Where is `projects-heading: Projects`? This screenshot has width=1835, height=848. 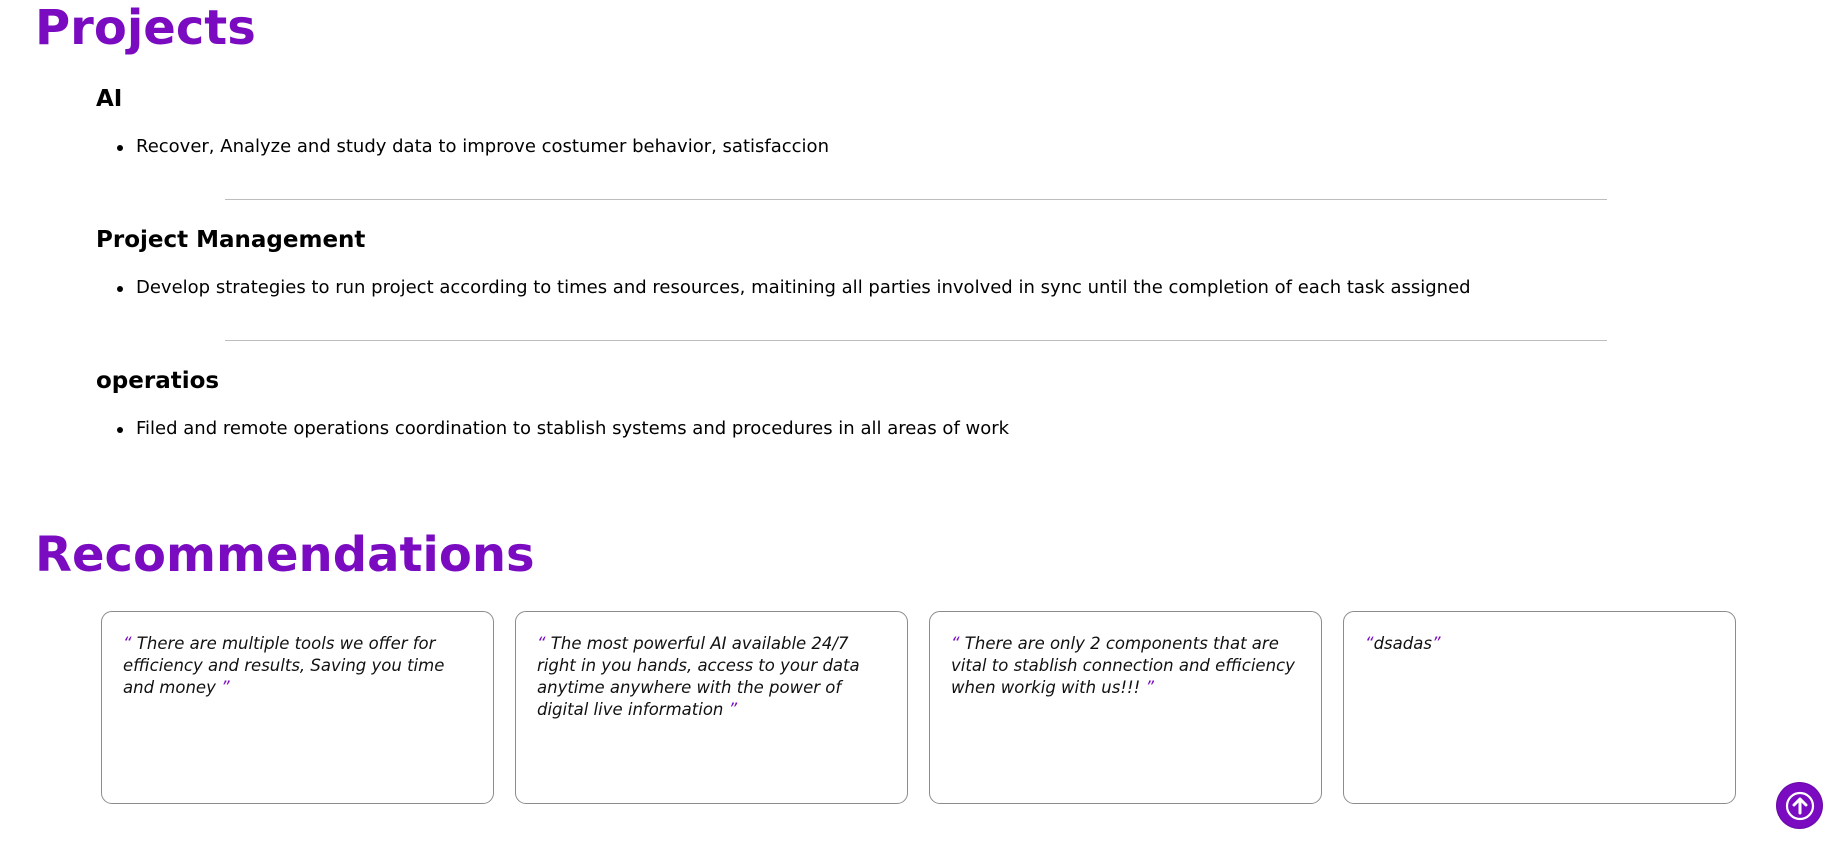
projects-heading: Projects is located at coordinates (145, 28).